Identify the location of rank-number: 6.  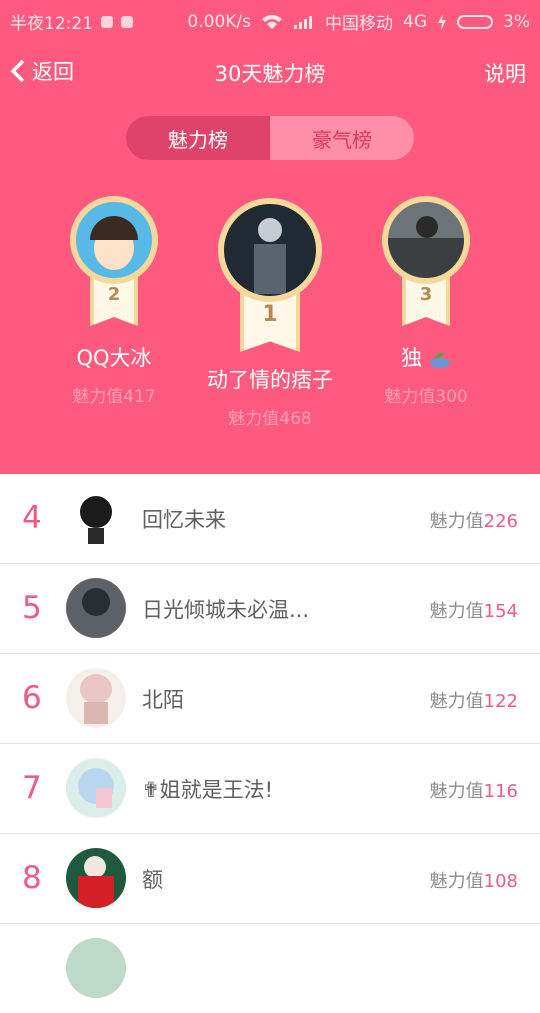
(32, 698).